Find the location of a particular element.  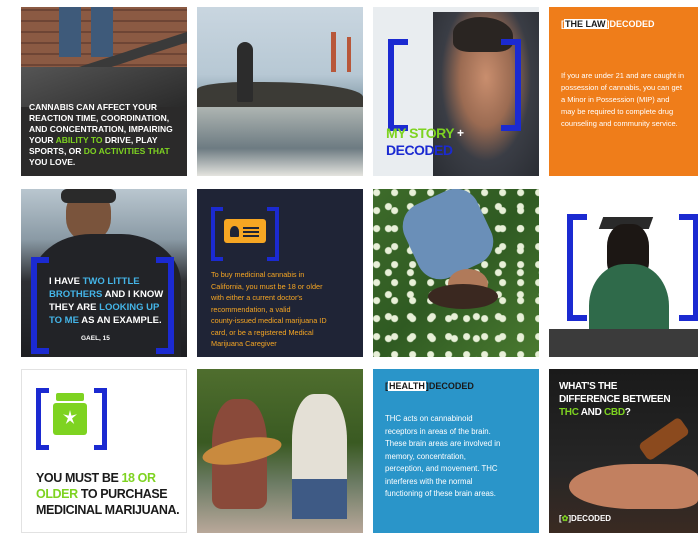

tile-flowers-photo is located at coordinates (456, 273).